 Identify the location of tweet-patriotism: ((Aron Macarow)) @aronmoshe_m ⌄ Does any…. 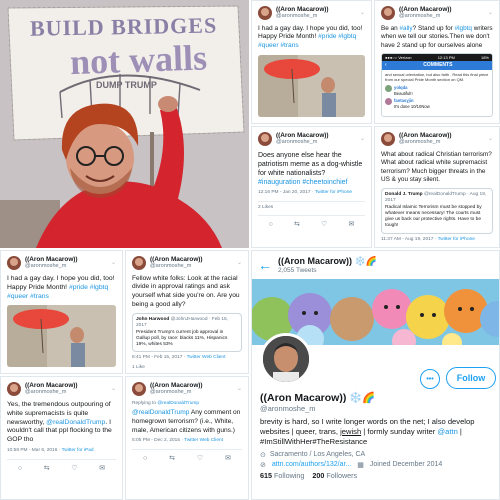
(311, 187).